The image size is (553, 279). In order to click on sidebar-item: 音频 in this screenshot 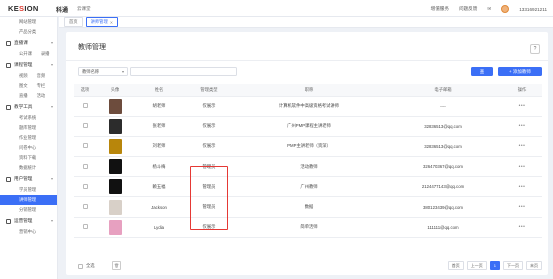, I will do `click(41, 76)`.